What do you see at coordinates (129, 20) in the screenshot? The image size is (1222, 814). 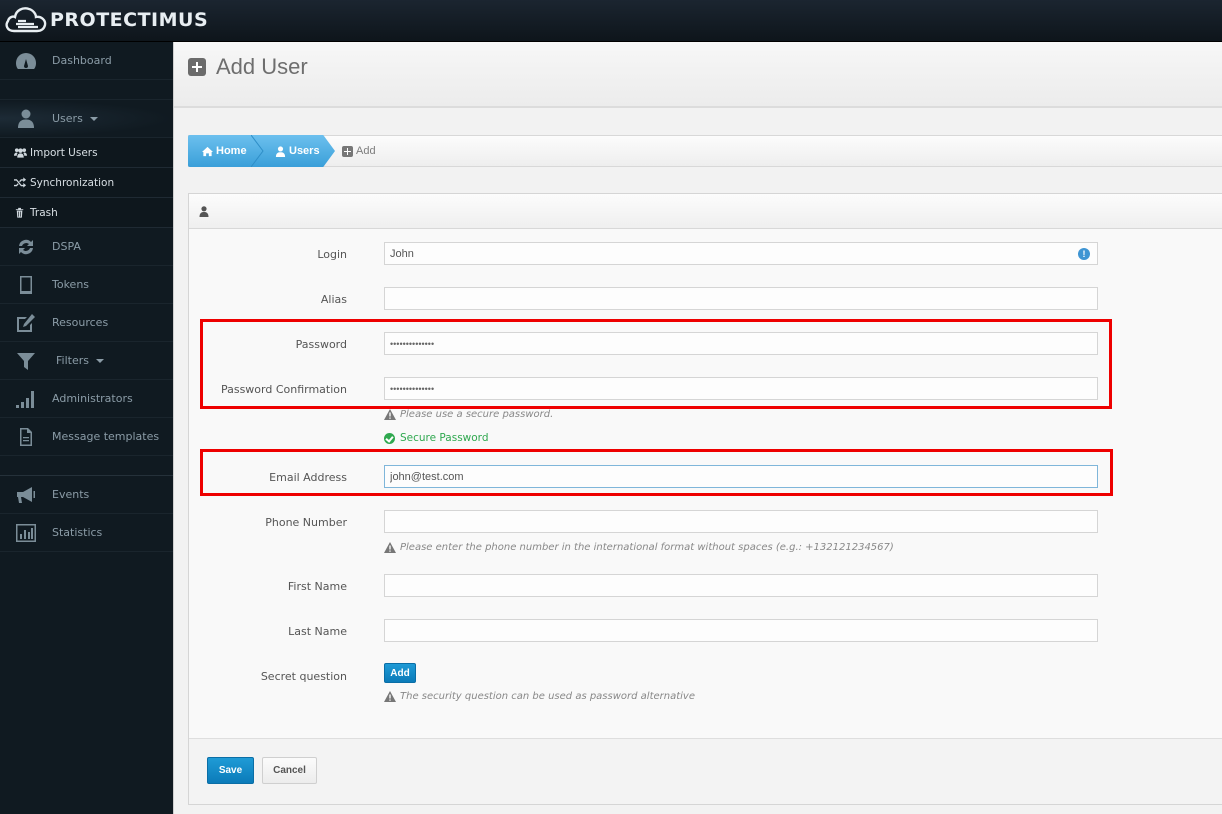 I see `brand-name: PROTECTIMUS` at bounding box center [129, 20].